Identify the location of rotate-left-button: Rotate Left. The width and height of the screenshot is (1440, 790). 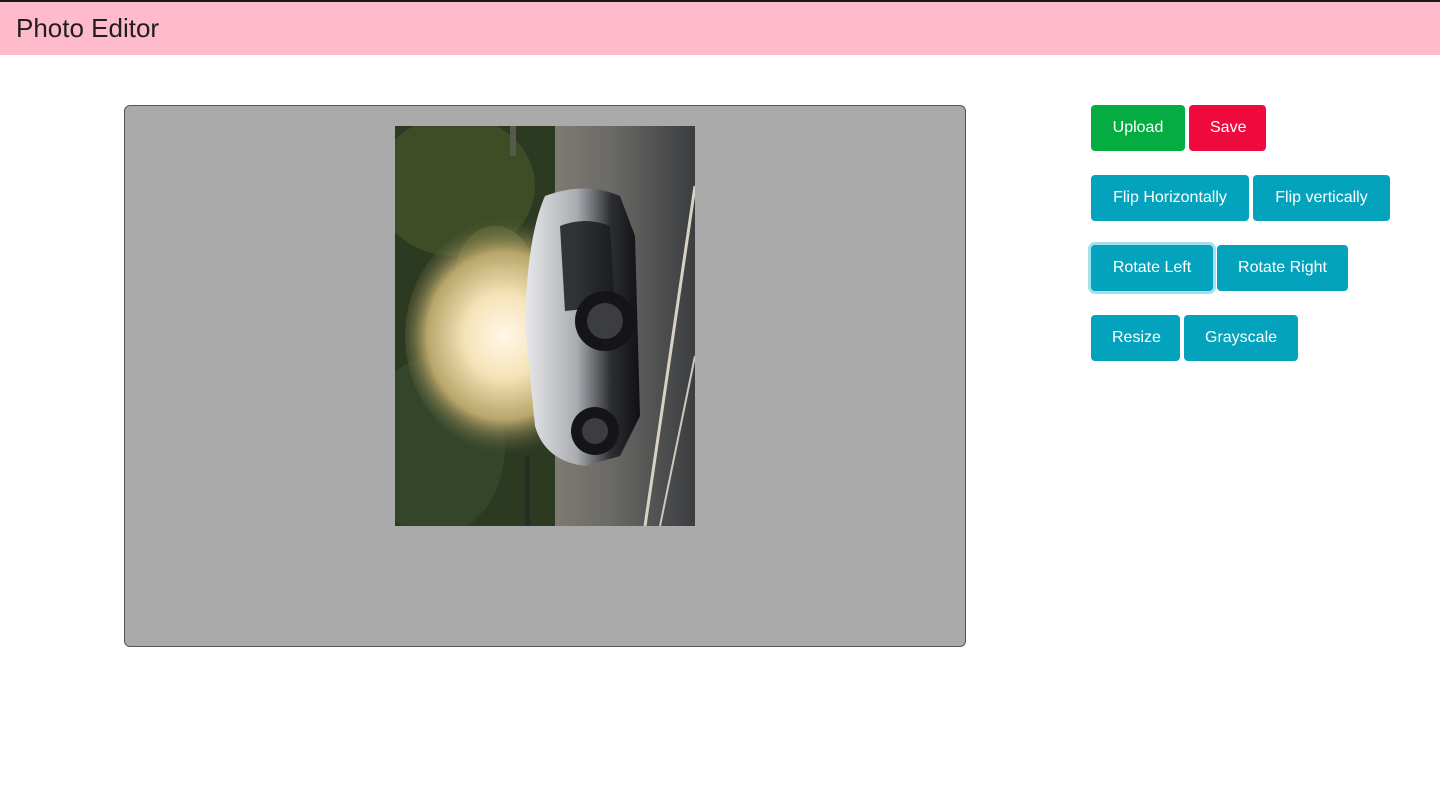
(1152, 268).